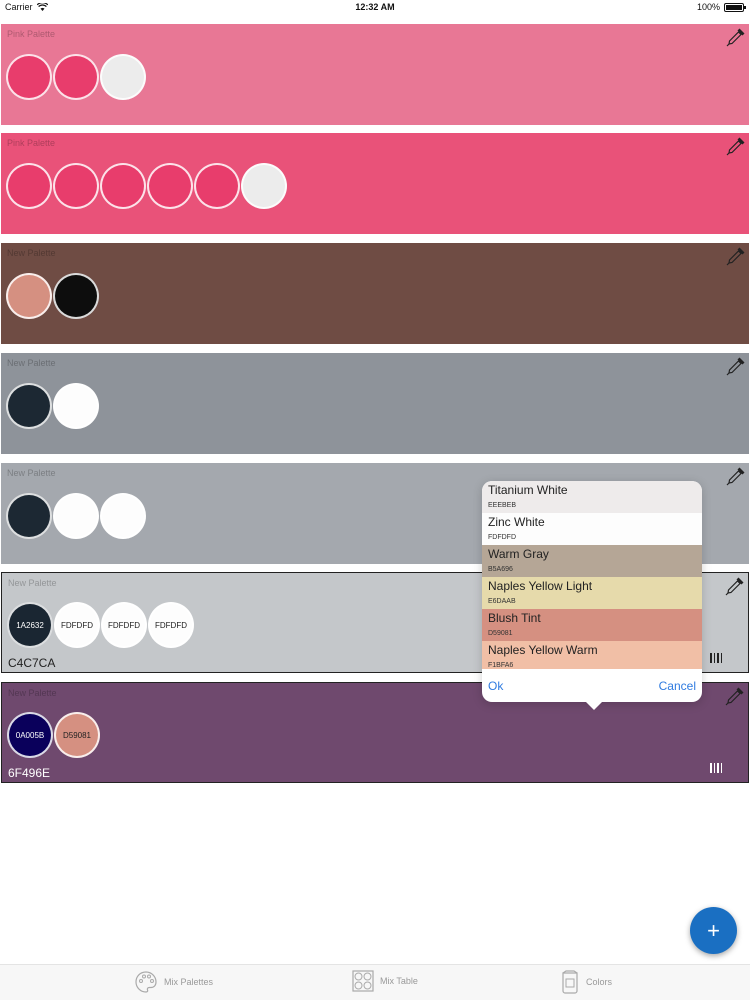  I want to click on color-option-name: Titanium White, so click(528, 490).